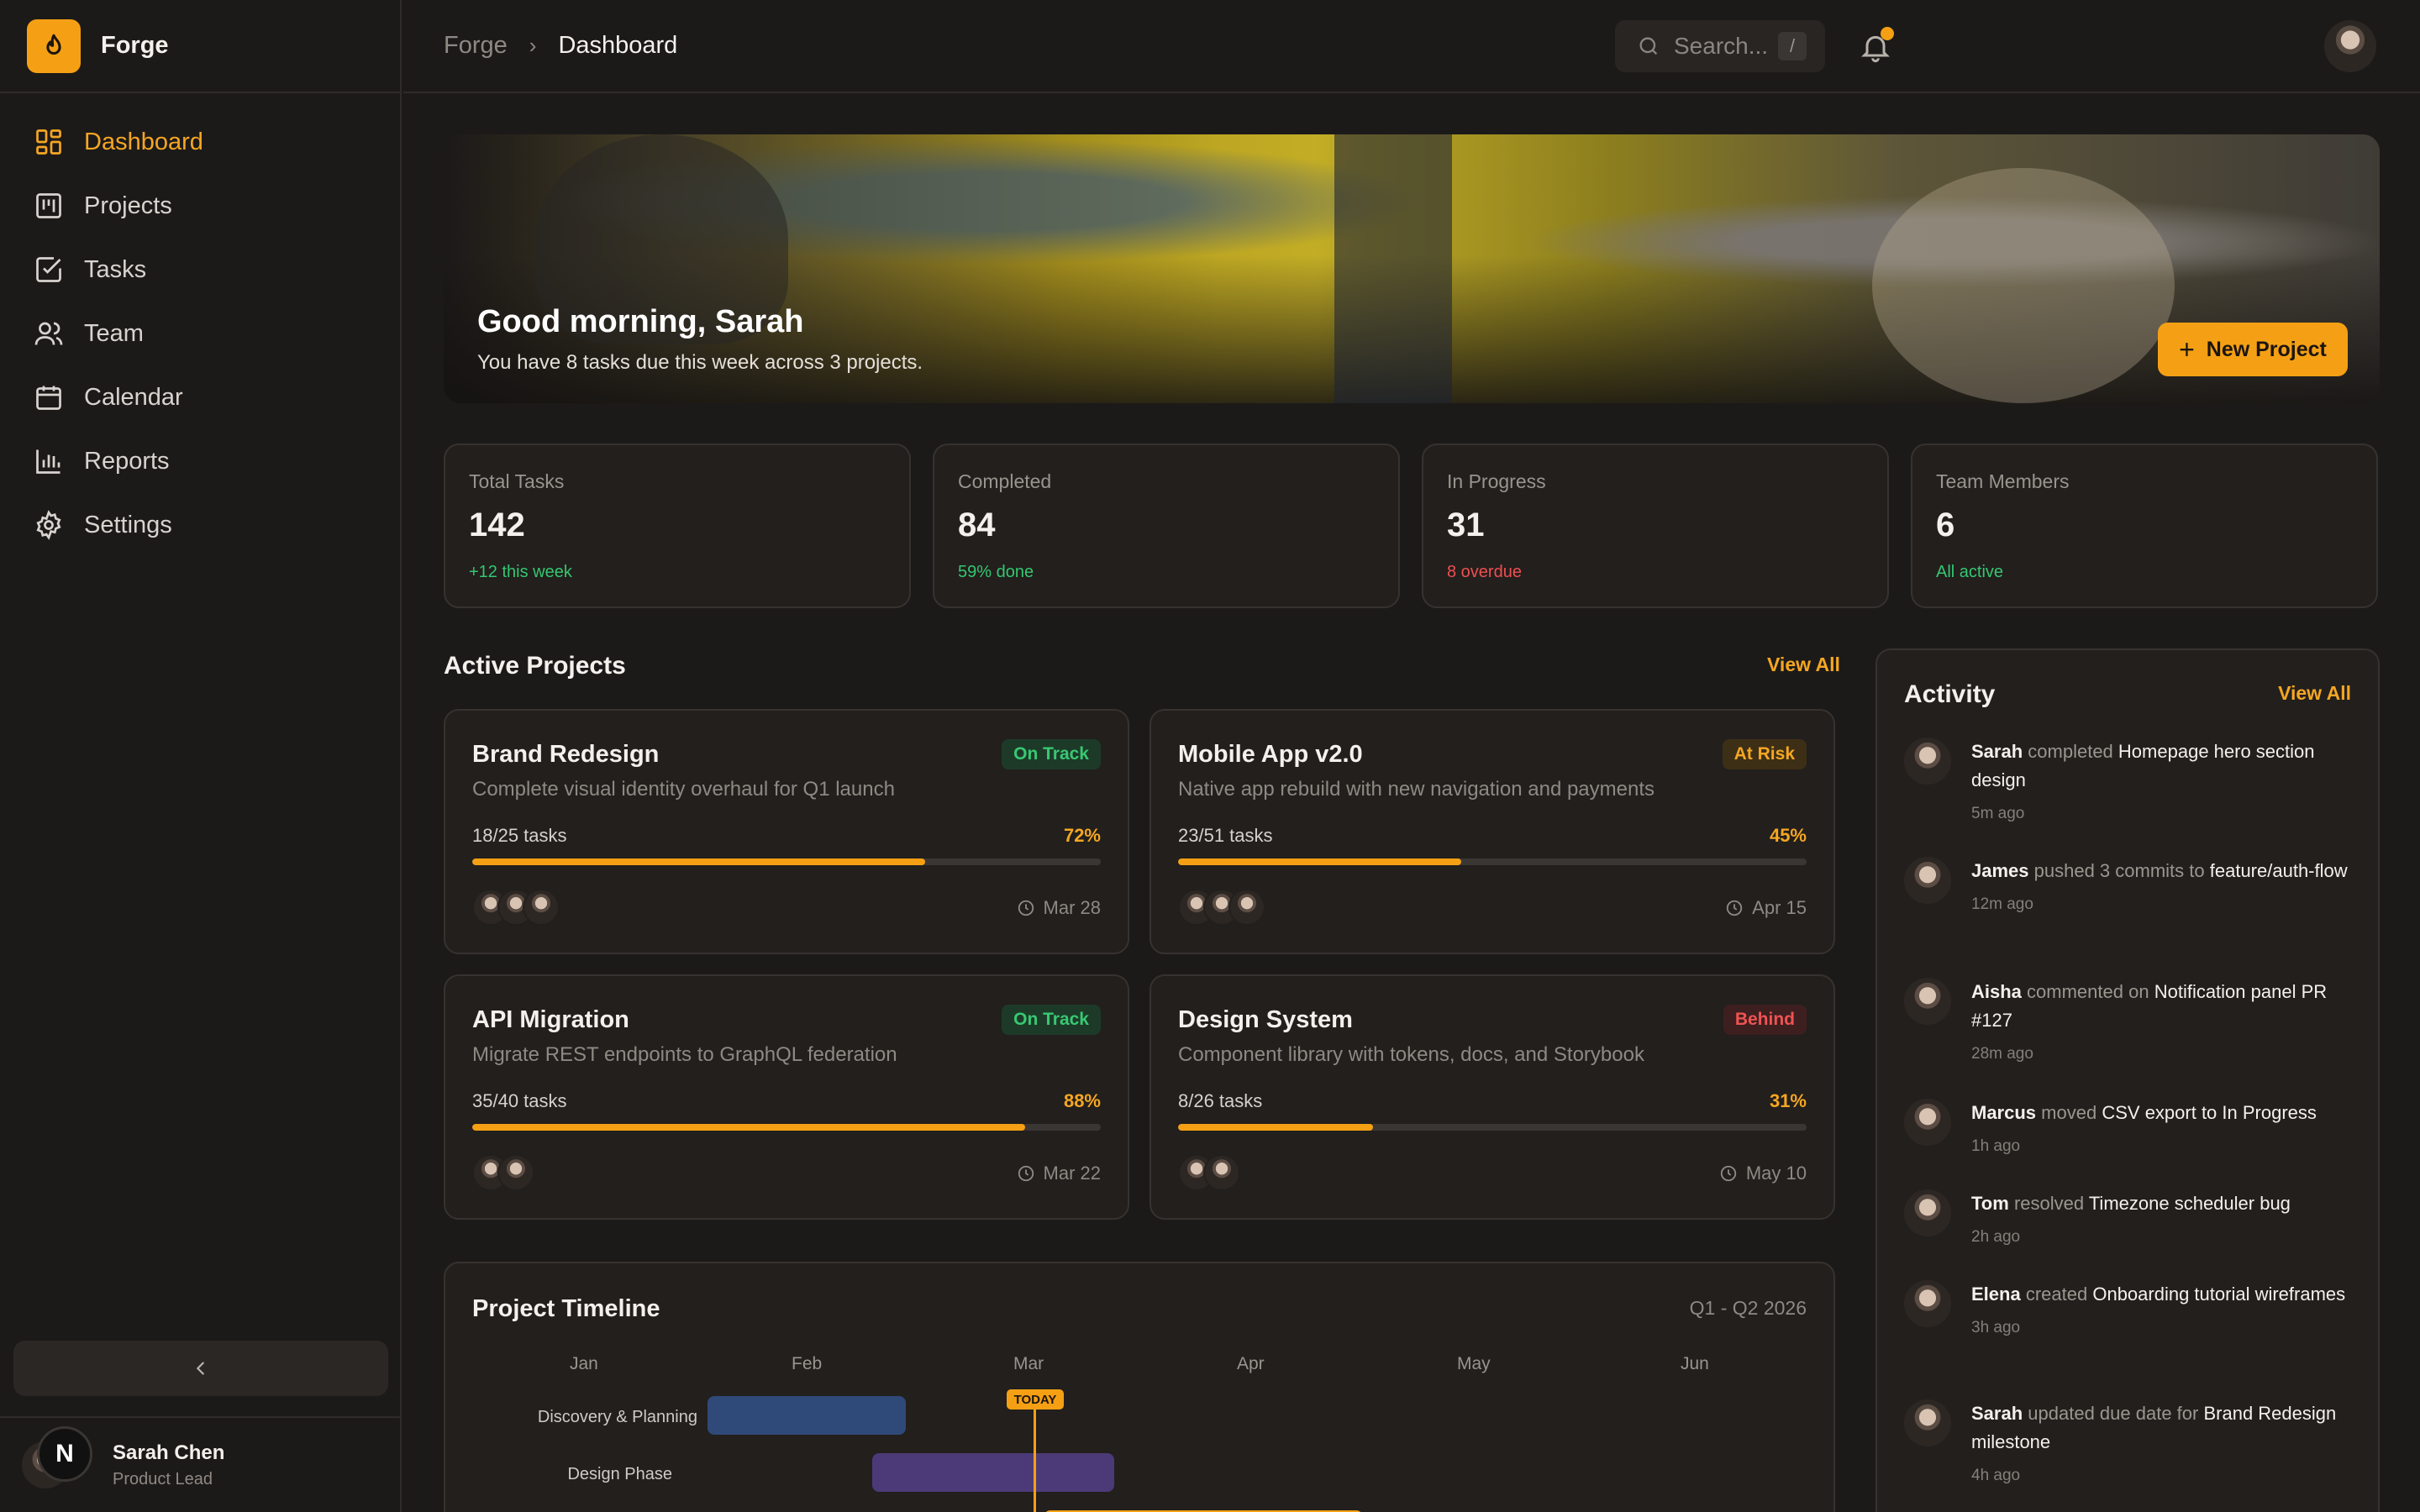  Describe the element at coordinates (2024, 285) in the screenshot. I see `hero-image-figure` at that location.